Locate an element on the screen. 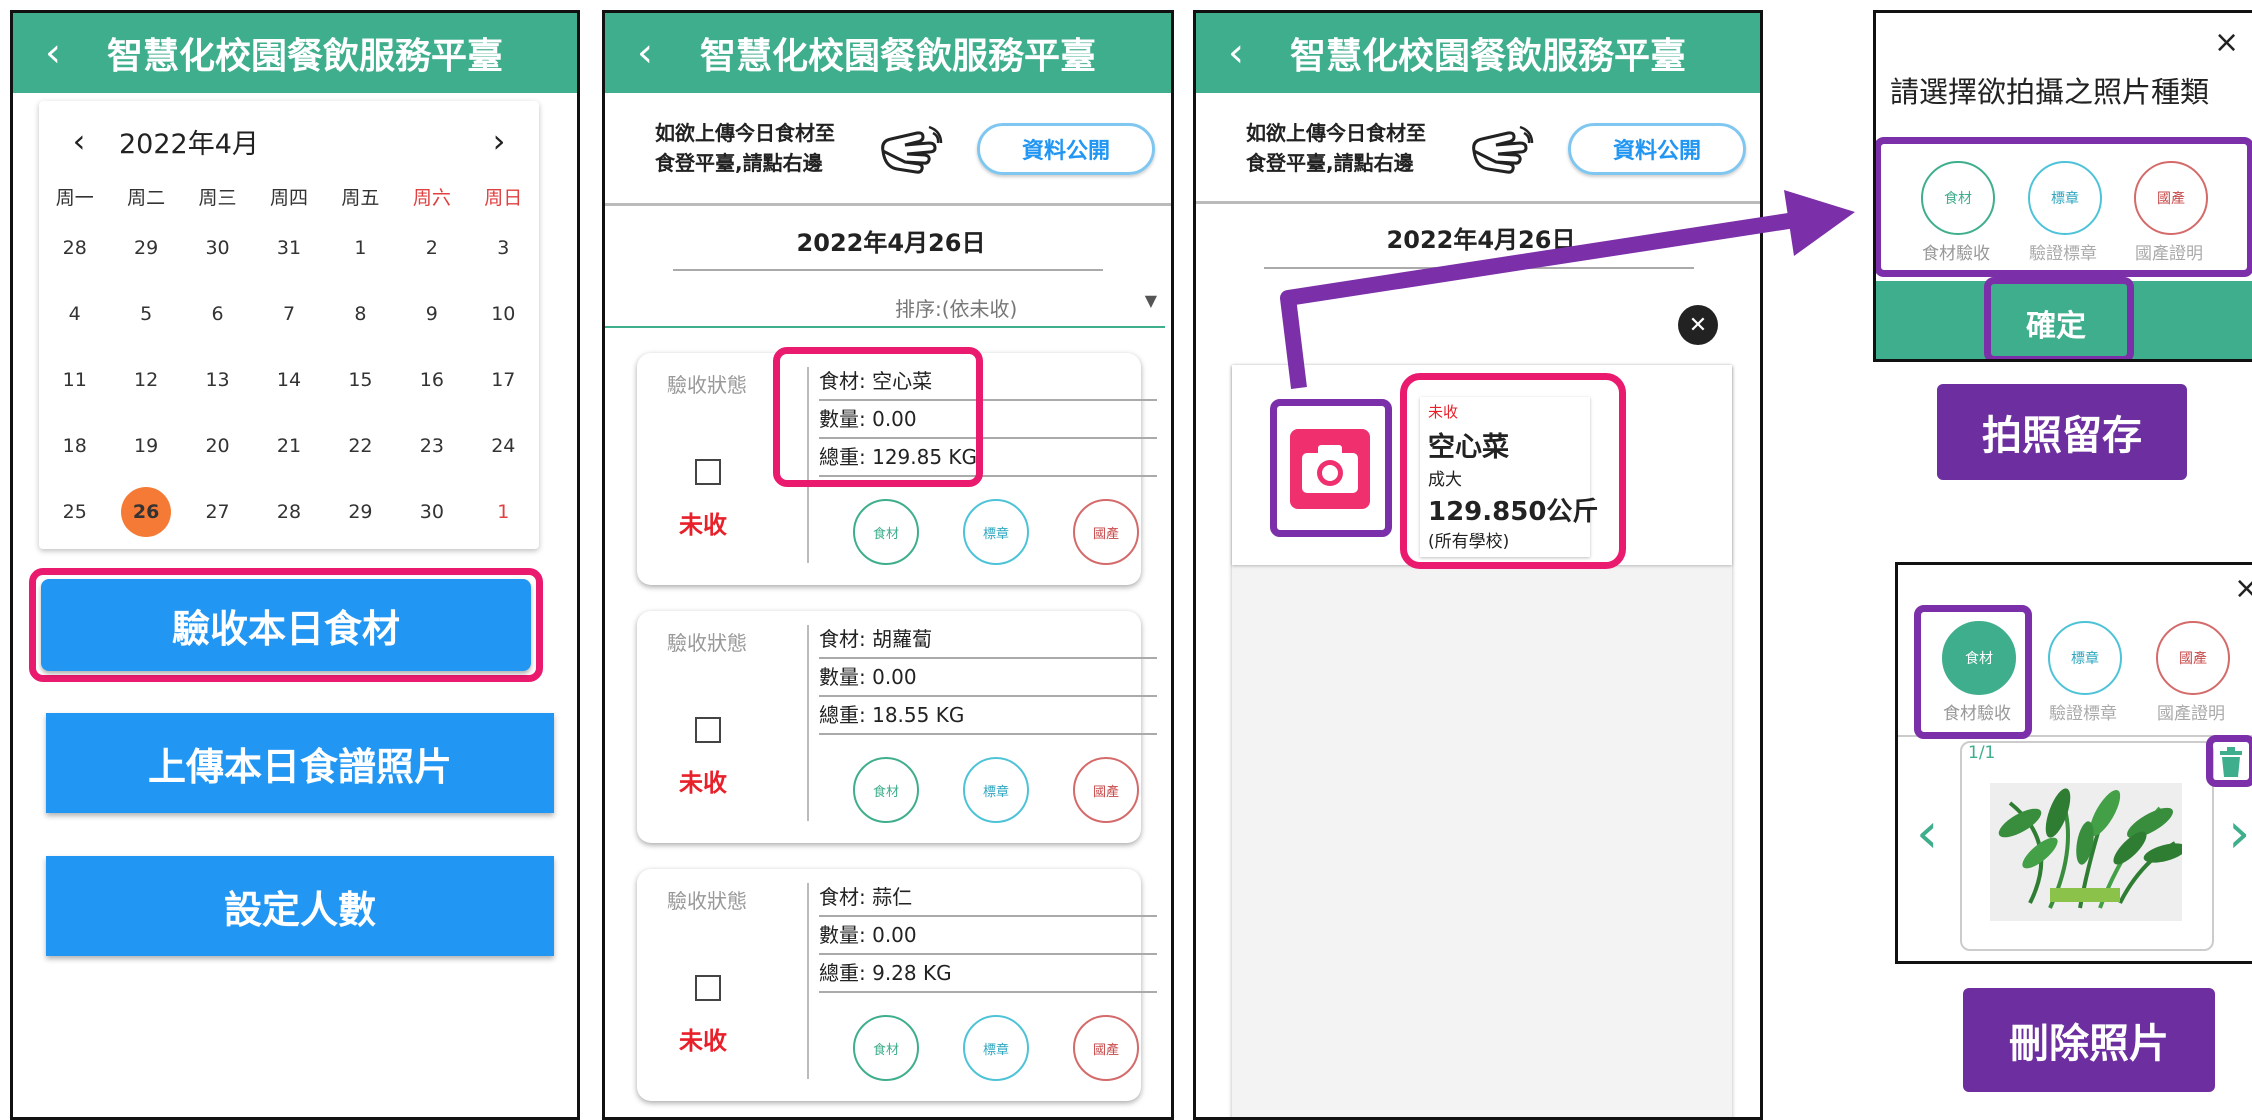 The height and width of the screenshot is (1120, 2252). certification-mark-option-label: 驗證標章 is located at coordinates (2083, 714).